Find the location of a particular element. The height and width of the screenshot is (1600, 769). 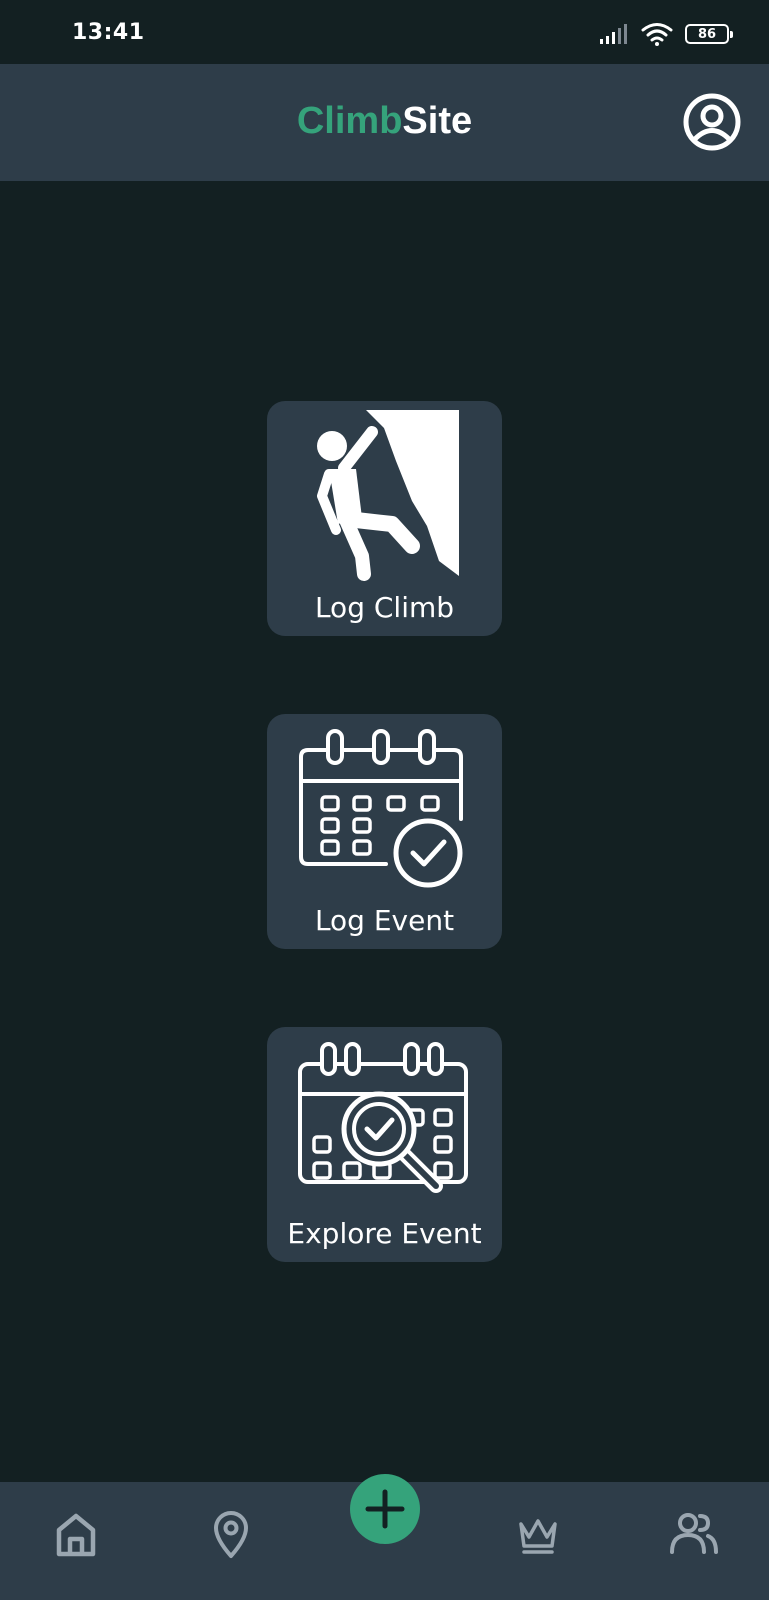

log-climb-button: Log Climb is located at coordinates (384, 518).